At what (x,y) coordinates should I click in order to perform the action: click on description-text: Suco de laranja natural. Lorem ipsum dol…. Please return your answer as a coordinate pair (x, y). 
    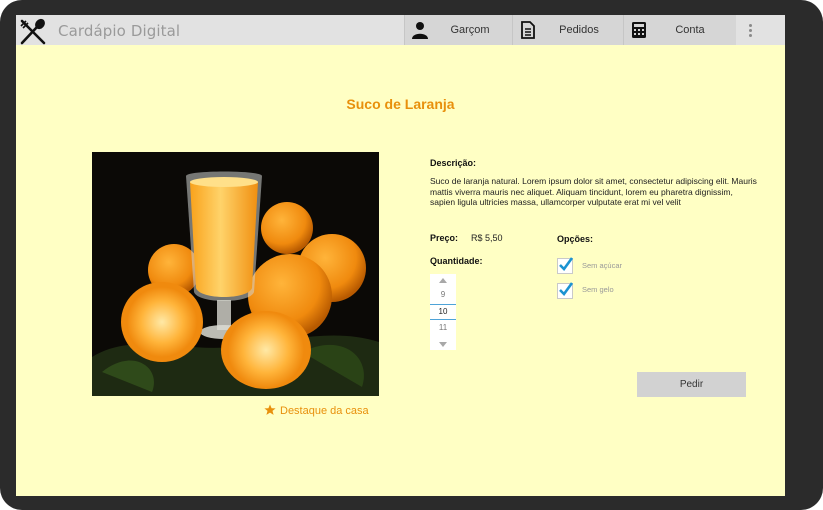
    Looking at the image, I should click on (593, 191).